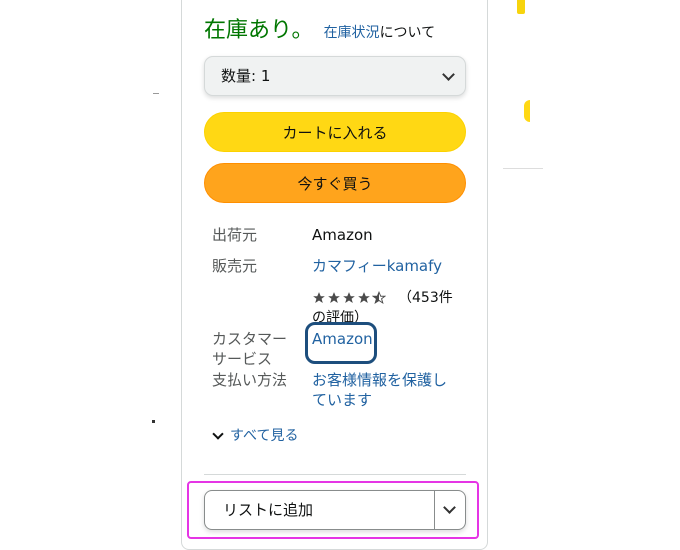 Image resolution: width=680 pixels, height=550 pixels. Describe the element at coordinates (341, 343) in the screenshot. I see `annotation-highlight-customer-service` at that location.